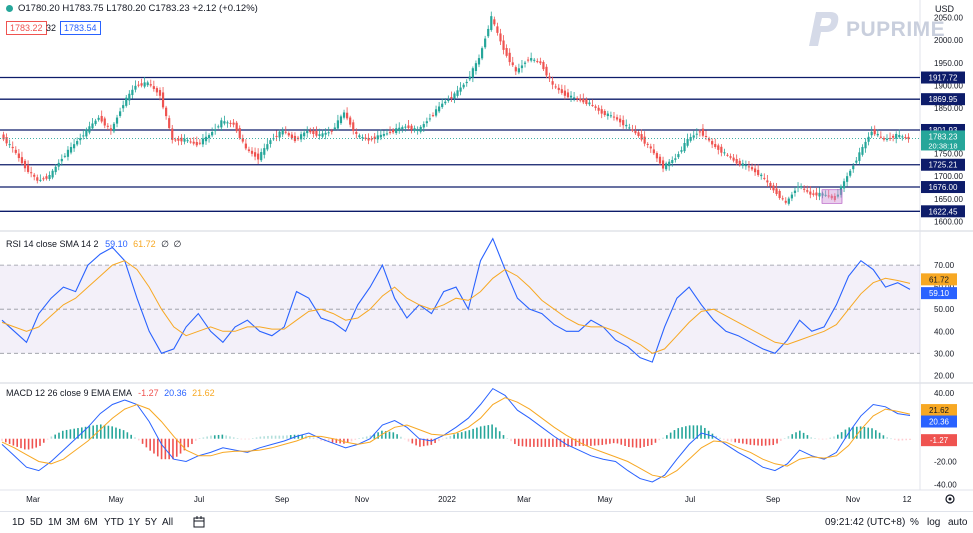  I want to click on rsi-value: 59.10, so click(116, 244).